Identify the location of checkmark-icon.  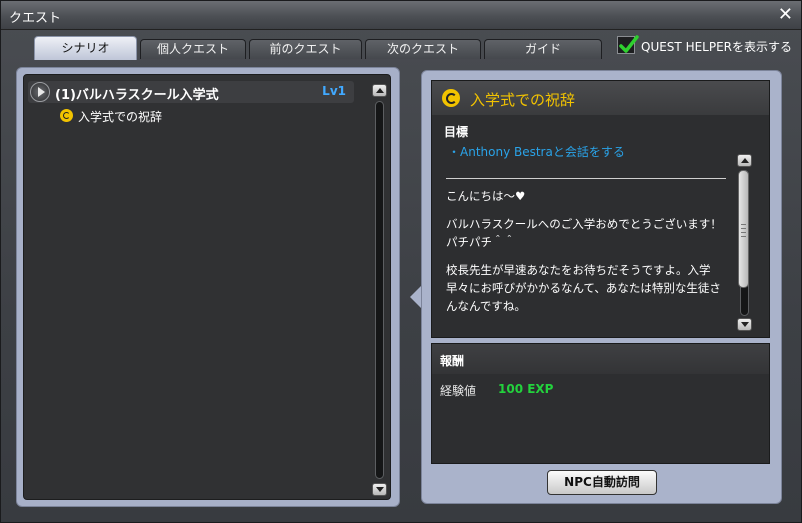
(629, 44).